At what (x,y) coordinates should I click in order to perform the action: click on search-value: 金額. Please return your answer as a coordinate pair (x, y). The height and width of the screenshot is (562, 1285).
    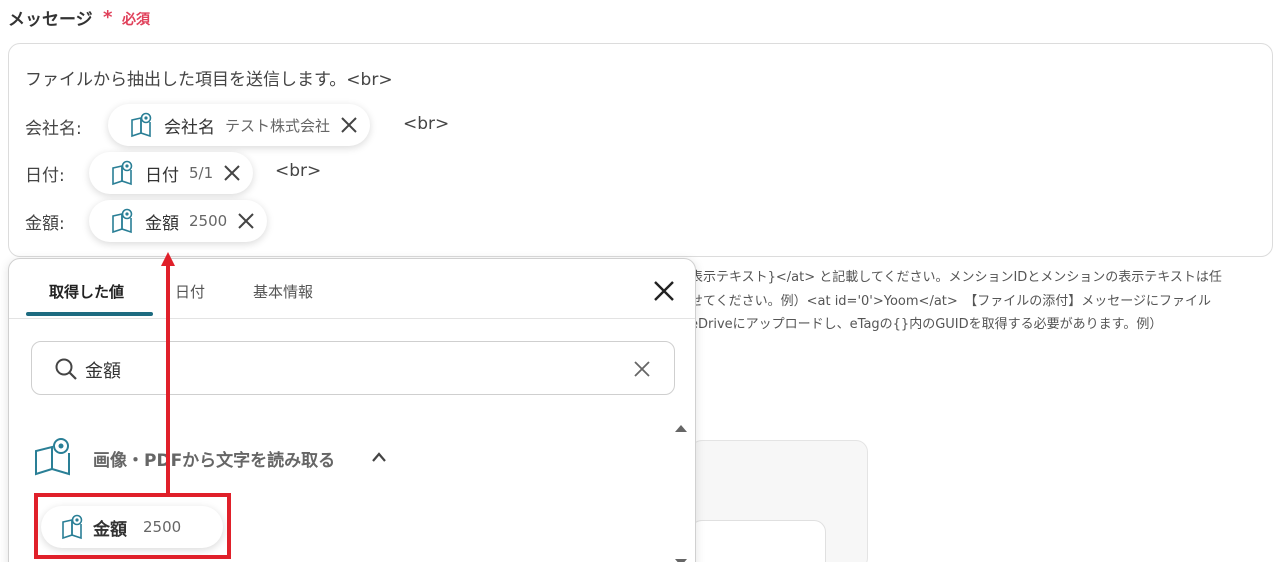
    Looking at the image, I should click on (103, 371).